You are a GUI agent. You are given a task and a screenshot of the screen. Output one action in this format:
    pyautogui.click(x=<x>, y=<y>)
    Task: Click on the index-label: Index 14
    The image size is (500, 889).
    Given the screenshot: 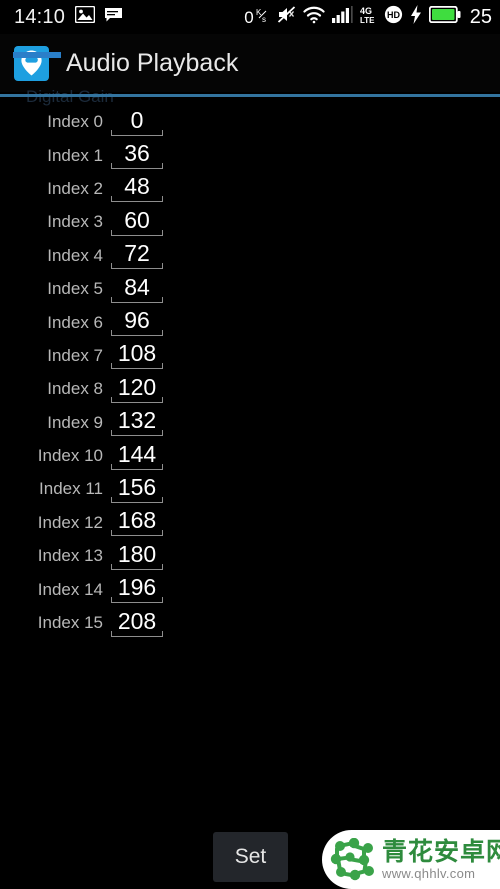 What is the action you would take?
    pyautogui.click(x=70, y=589)
    